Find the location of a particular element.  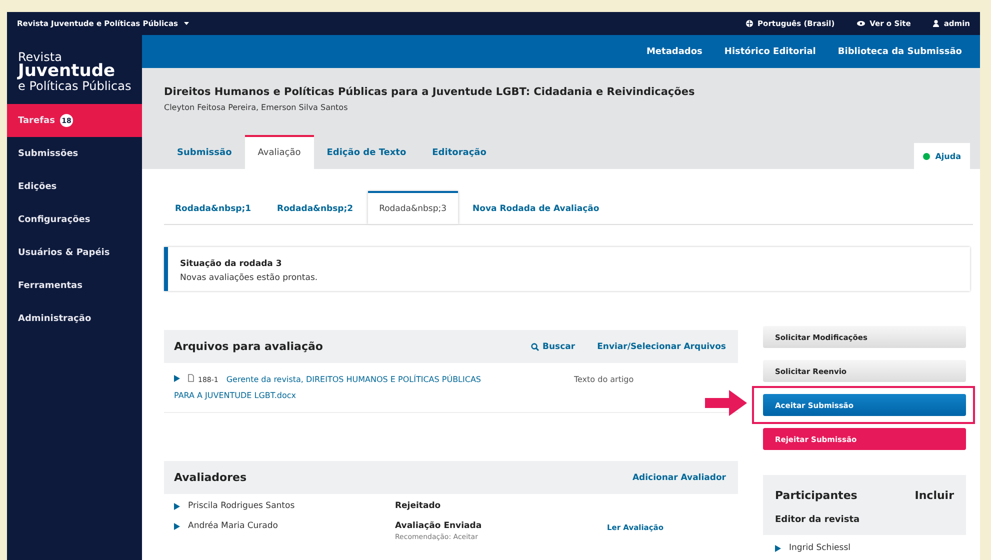

add-reviewer-link: Adicionar Avaliador is located at coordinates (679, 477).